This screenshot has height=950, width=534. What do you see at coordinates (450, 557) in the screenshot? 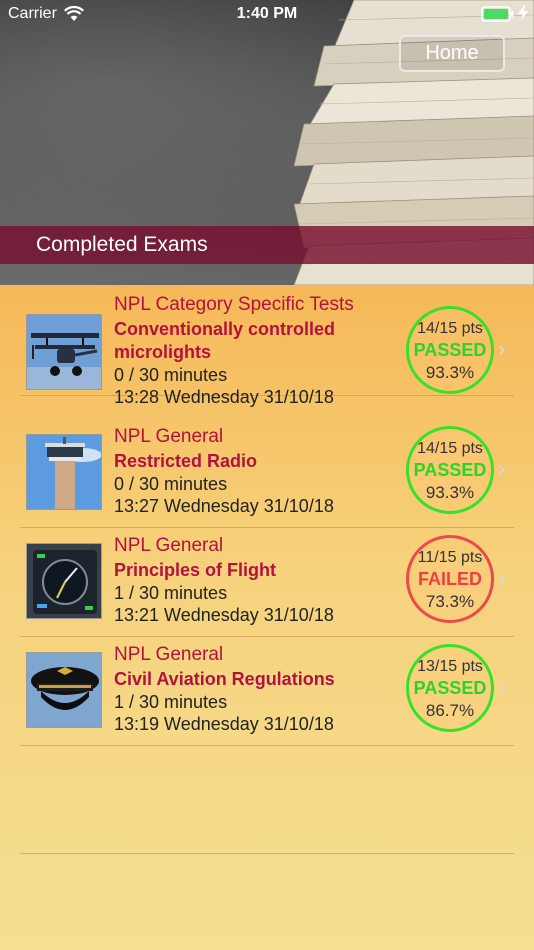
I see `result-points: 11/15 pts` at bounding box center [450, 557].